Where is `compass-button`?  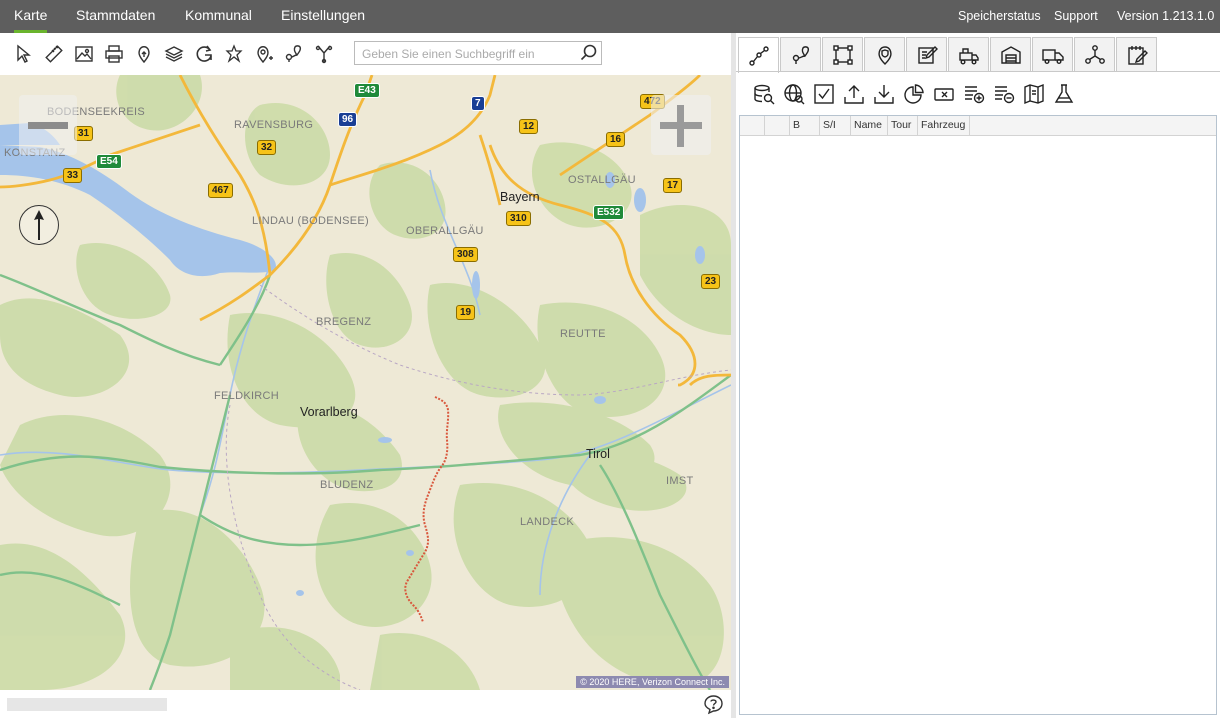
compass-button is located at coordinates (39, 225).